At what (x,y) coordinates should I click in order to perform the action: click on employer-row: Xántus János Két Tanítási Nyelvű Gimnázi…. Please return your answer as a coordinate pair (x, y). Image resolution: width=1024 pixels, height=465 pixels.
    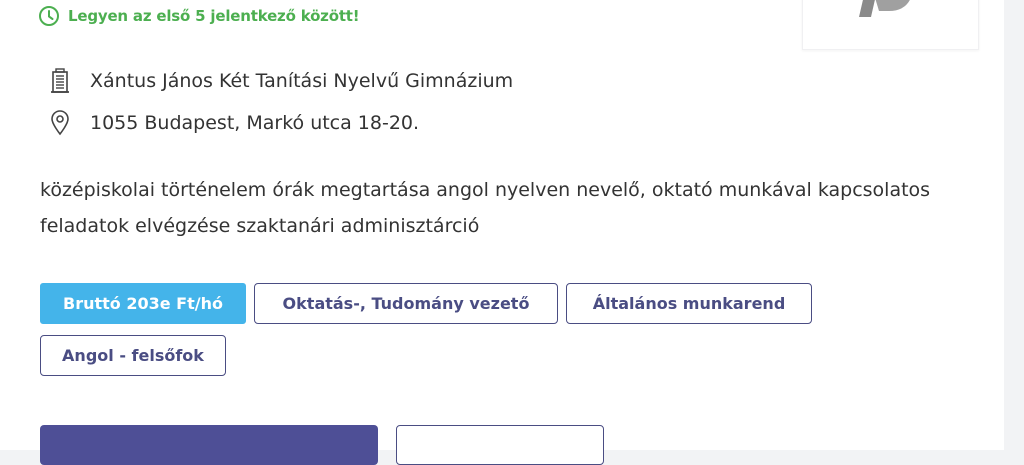
    Looking at the image, I should click on (279, 81).